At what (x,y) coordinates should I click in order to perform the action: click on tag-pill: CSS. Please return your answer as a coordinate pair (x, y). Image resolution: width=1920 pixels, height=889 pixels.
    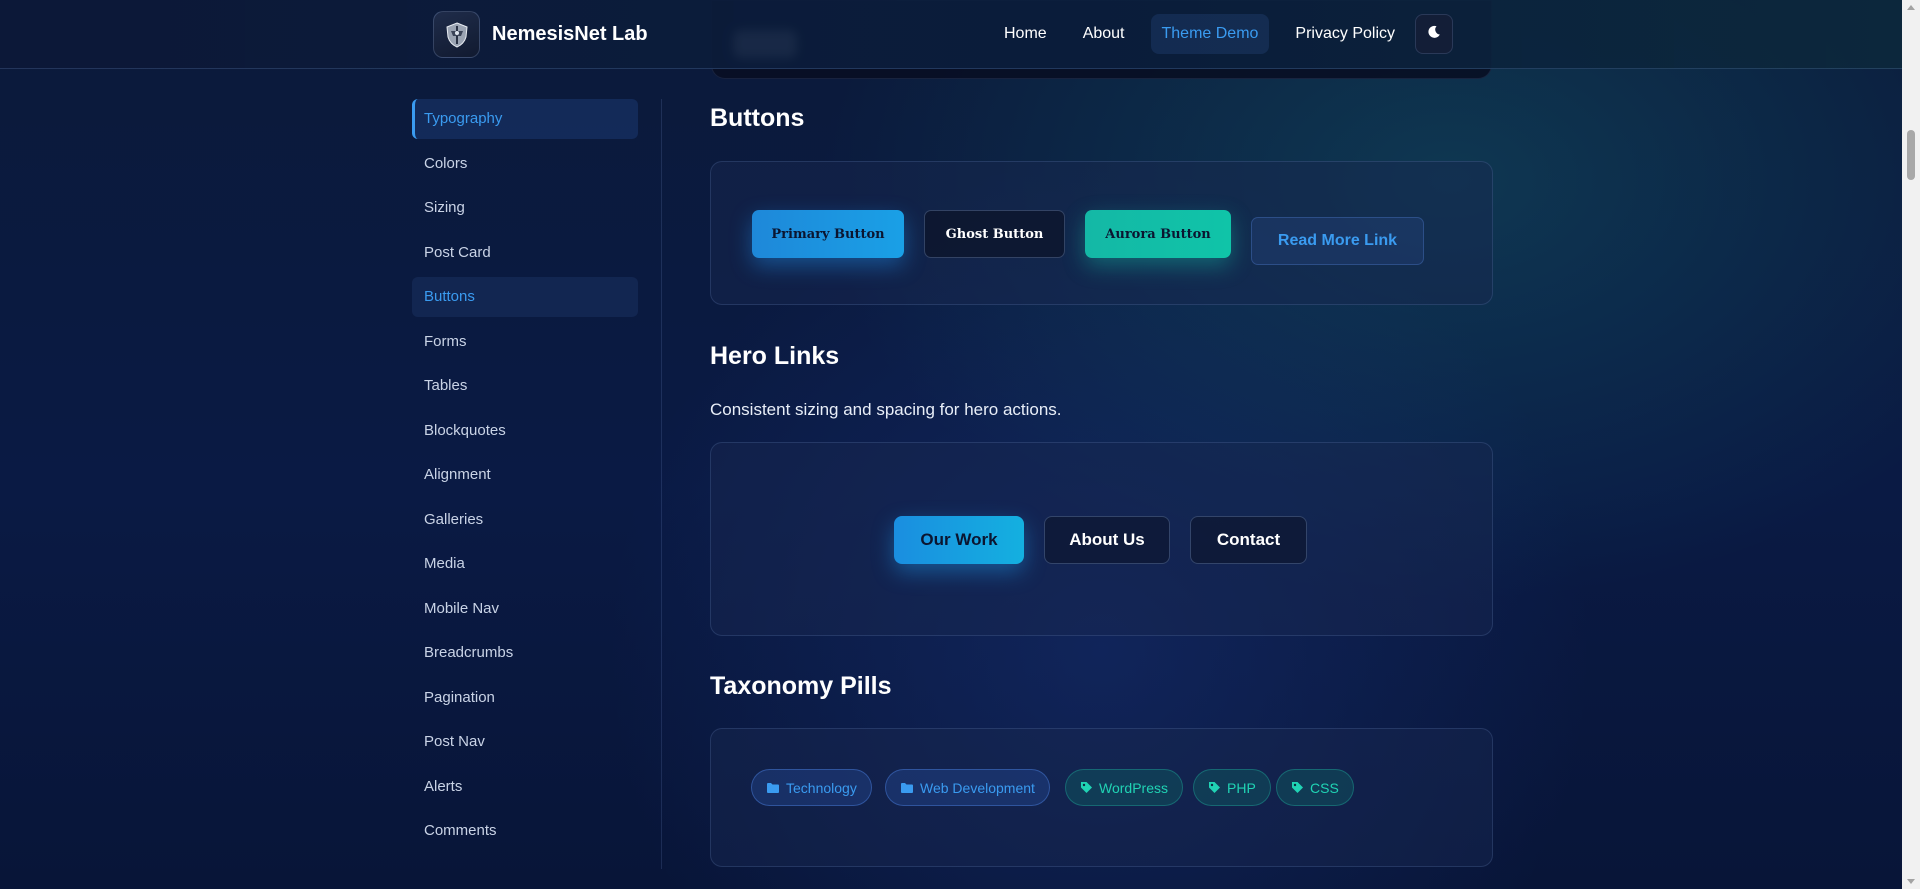
    Looking at the image, I should click on (1315, 787).